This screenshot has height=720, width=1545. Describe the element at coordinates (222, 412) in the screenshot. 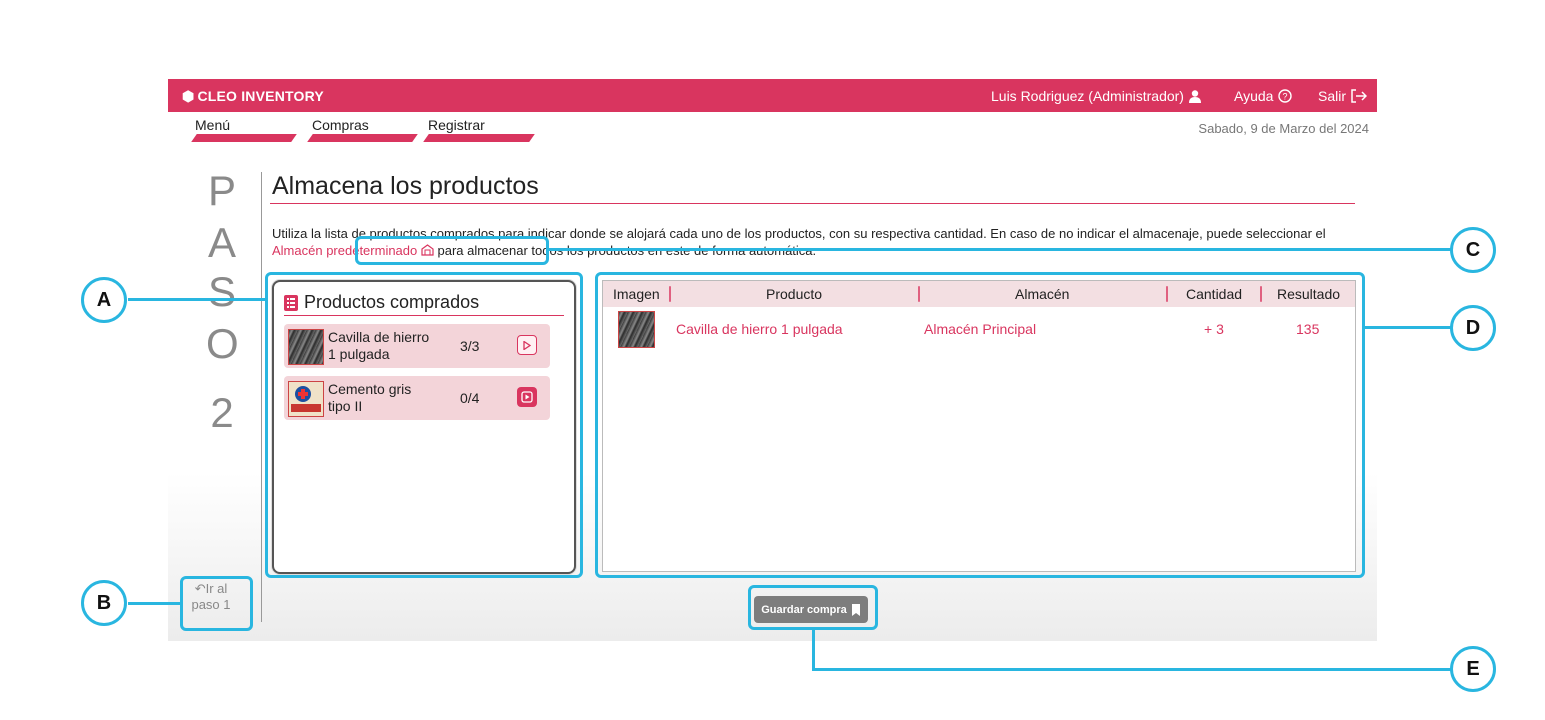

I see `step-number: 2` at that location.